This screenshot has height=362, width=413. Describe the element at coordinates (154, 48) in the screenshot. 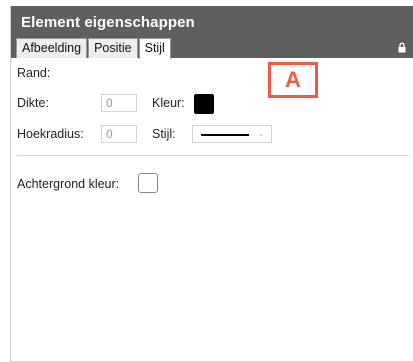

I see `tab-stijl: Stijl` at that location.